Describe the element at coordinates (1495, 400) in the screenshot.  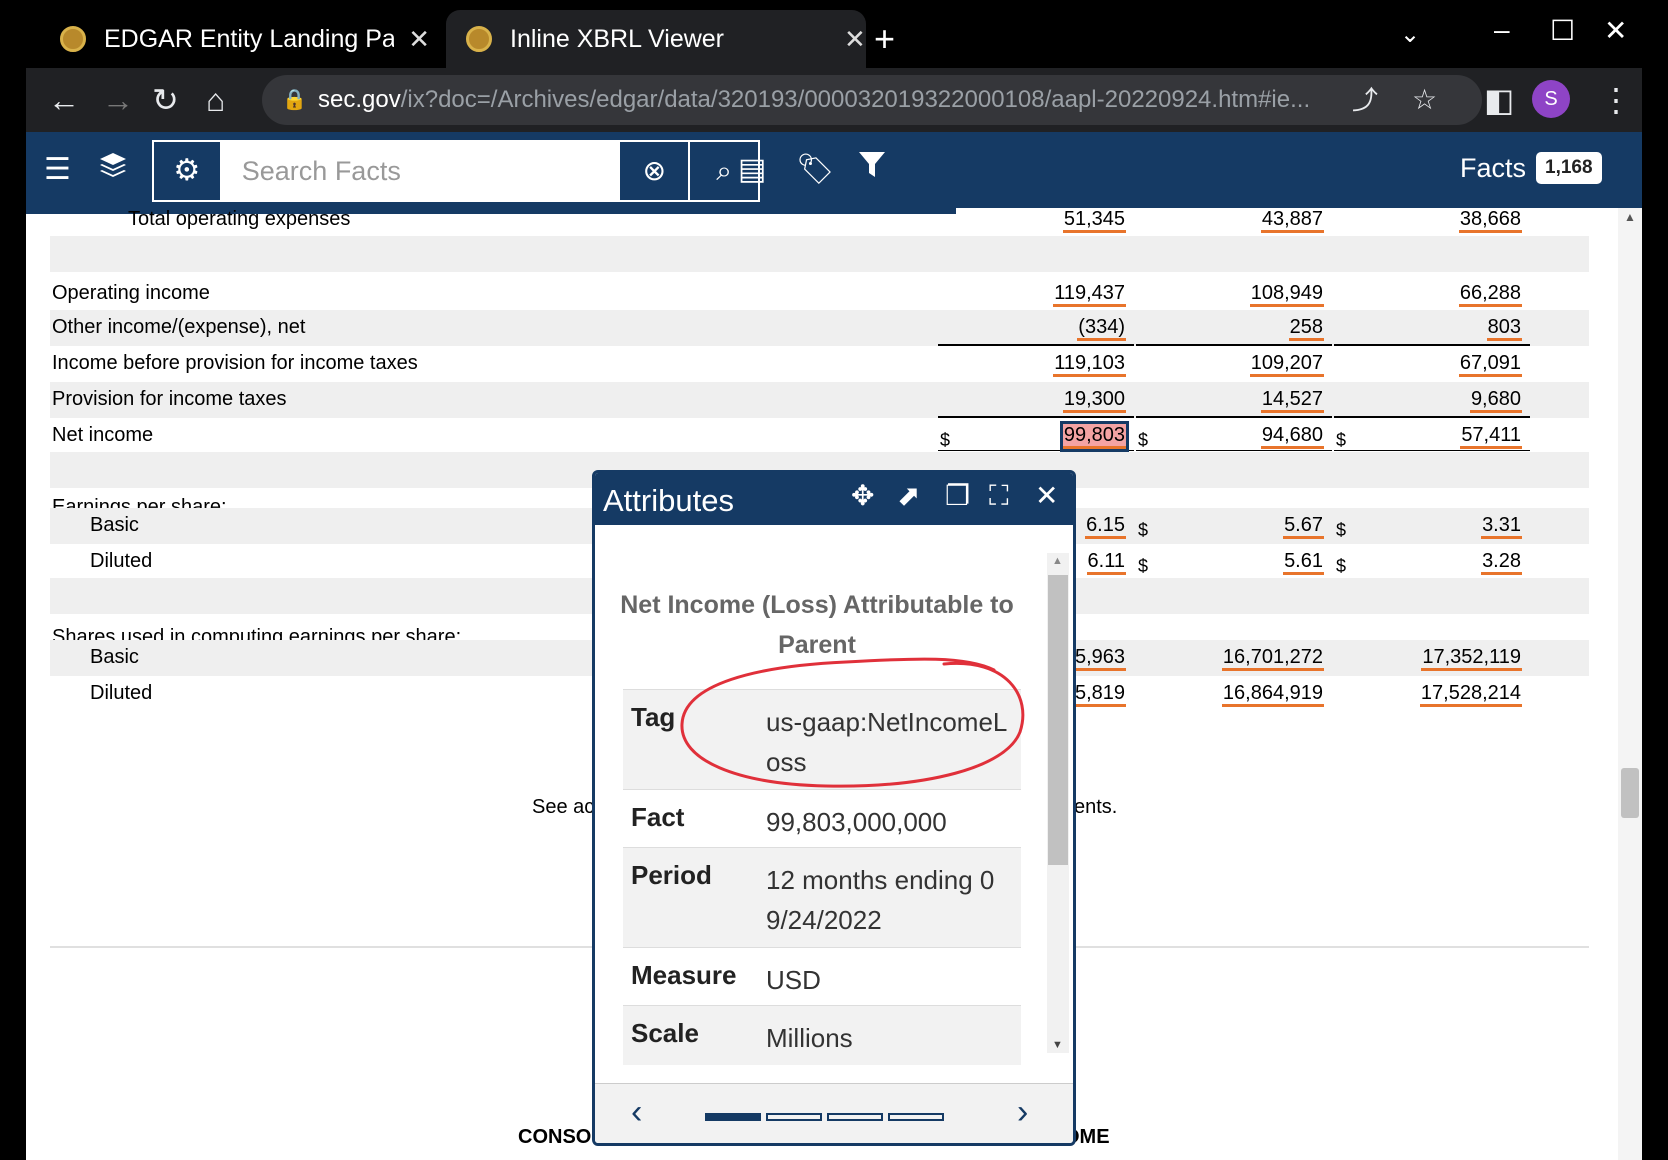
I see `fact-value: 9,680` at that location.